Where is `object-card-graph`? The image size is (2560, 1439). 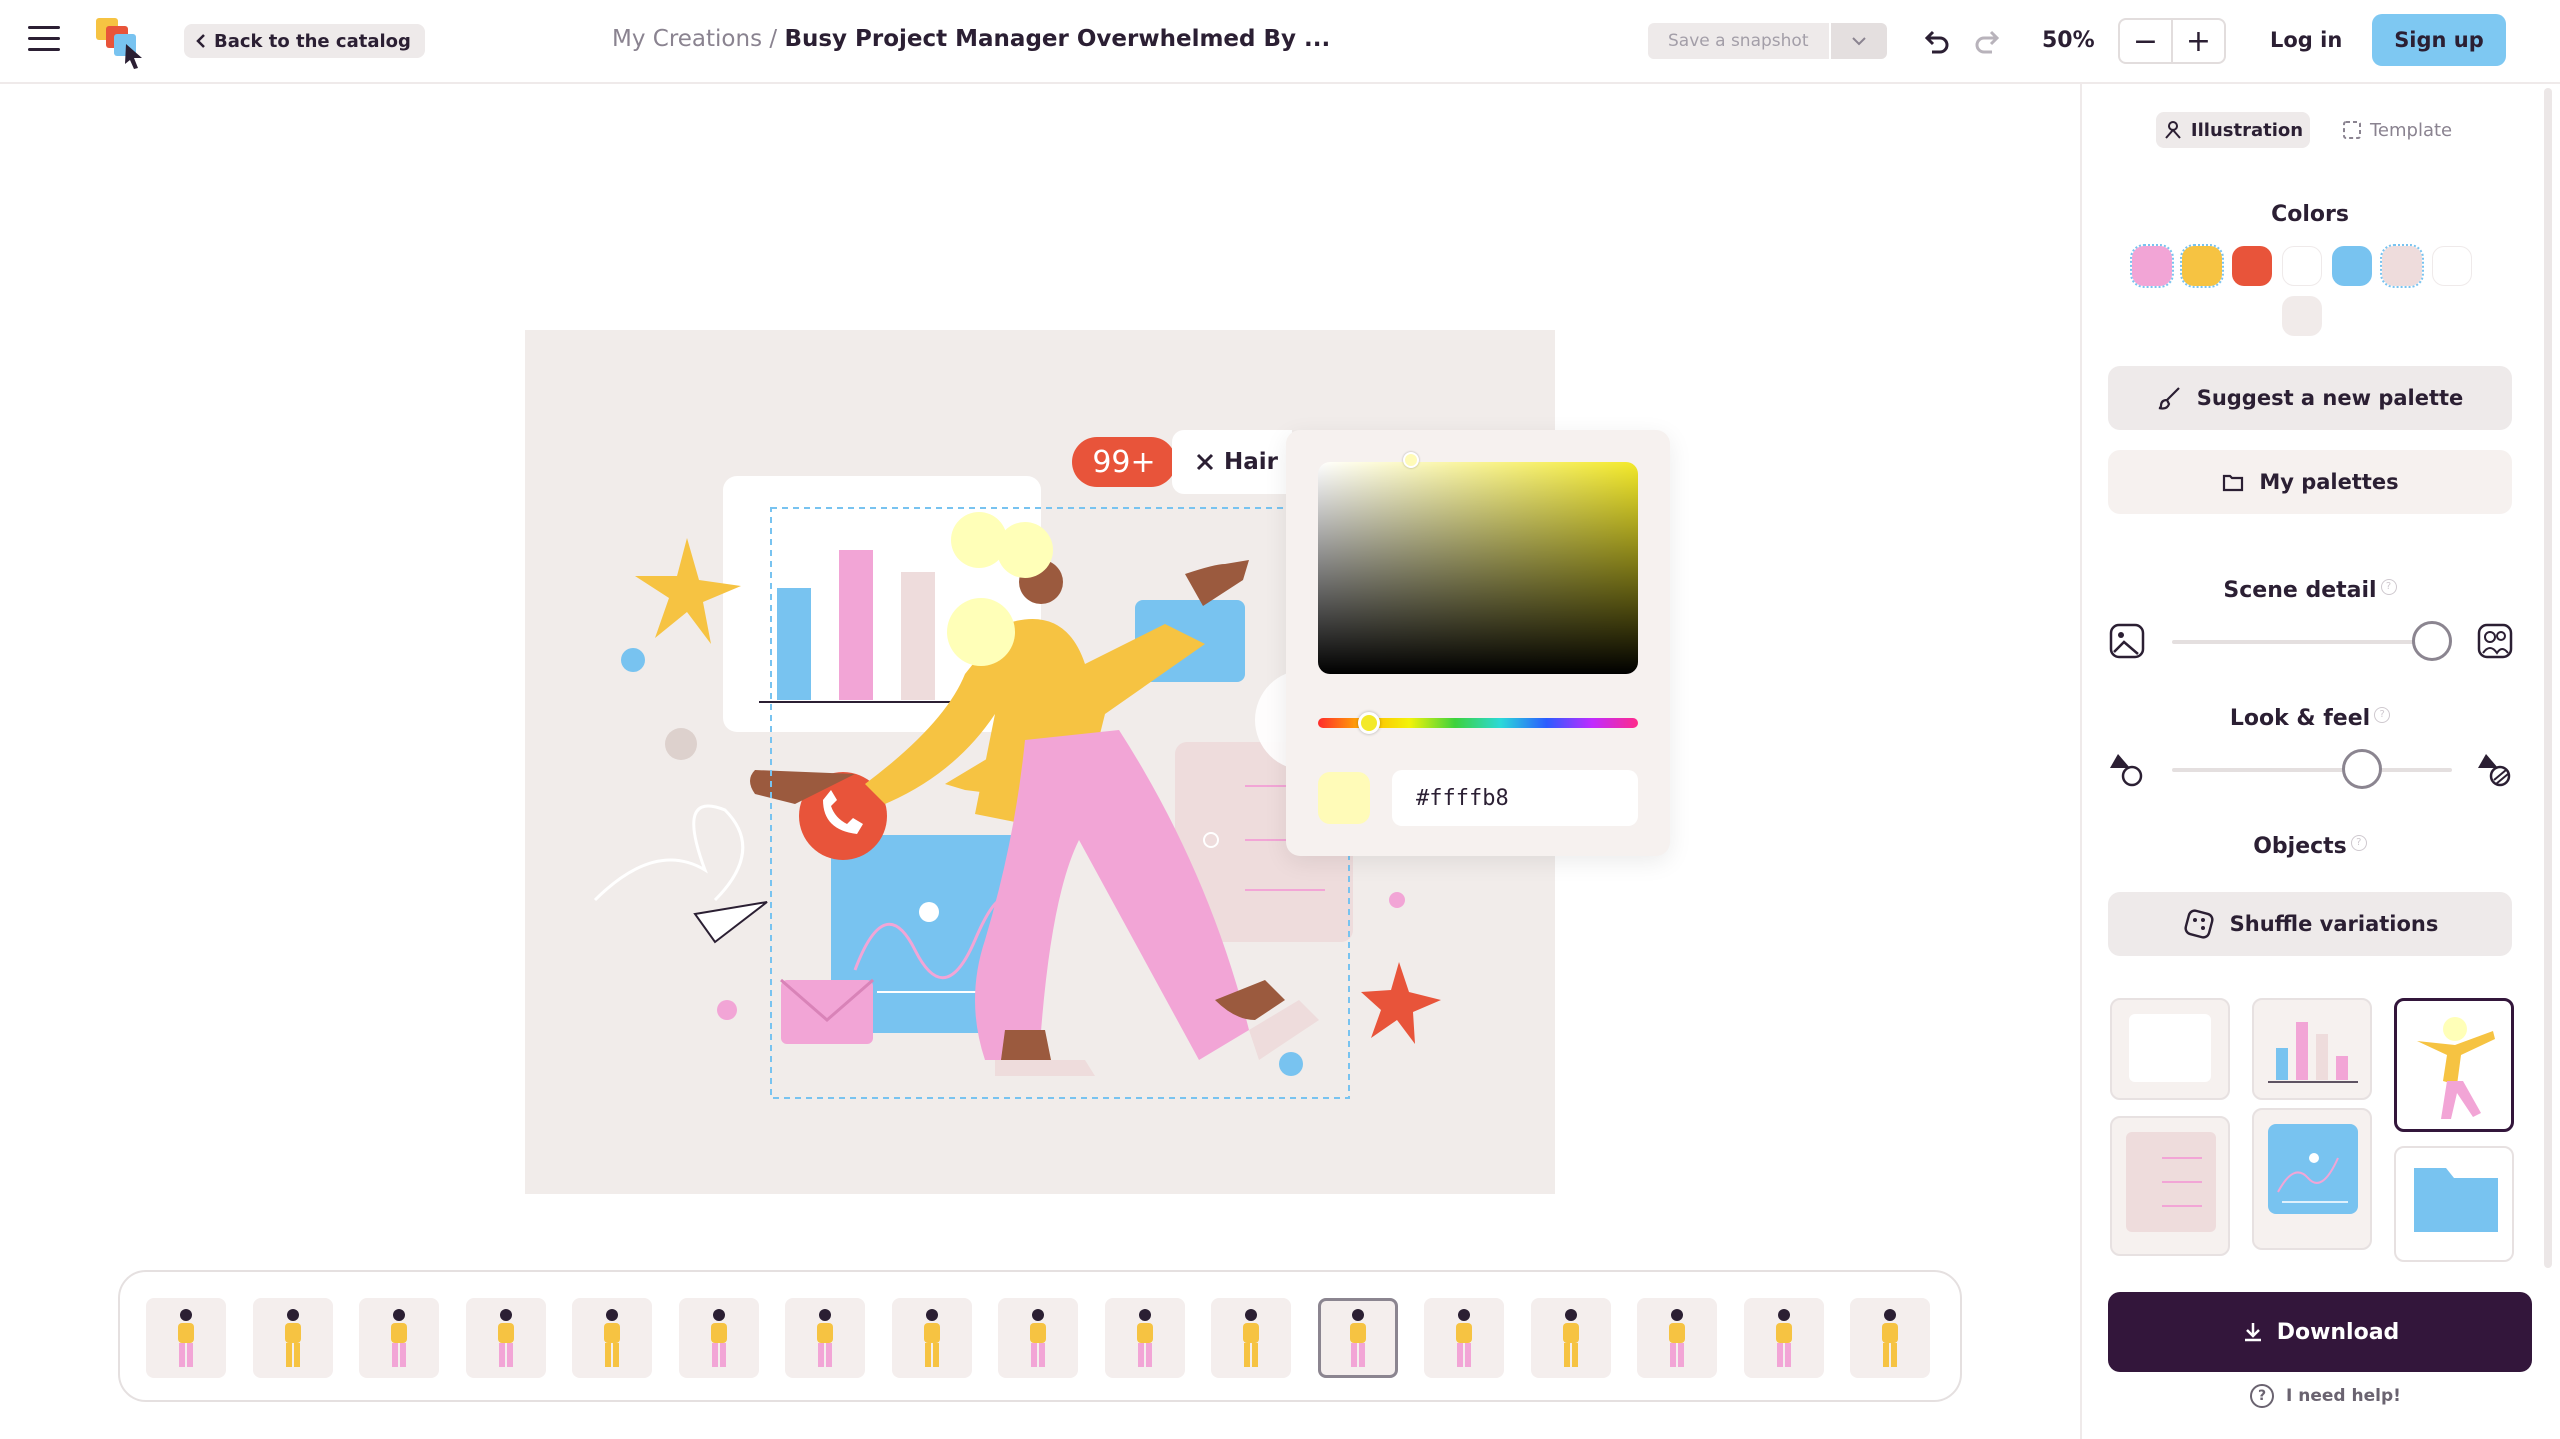
object-card-graph is located at coordinates (2312, 1179).